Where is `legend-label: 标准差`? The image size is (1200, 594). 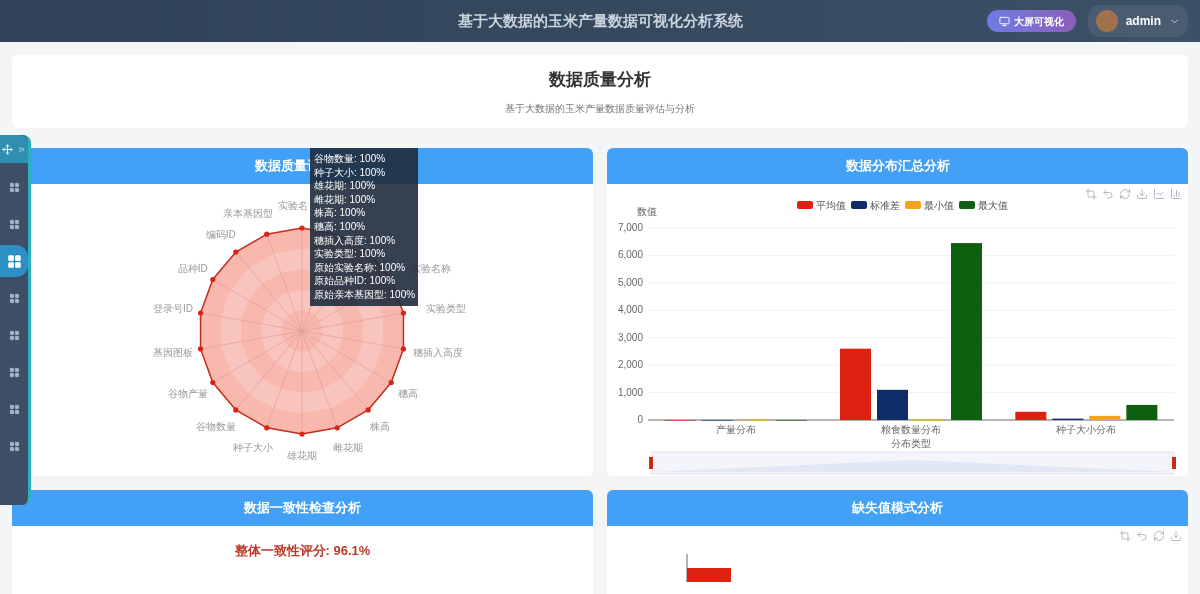
legend-label: 标准差 is located at coordinates (885, 205).